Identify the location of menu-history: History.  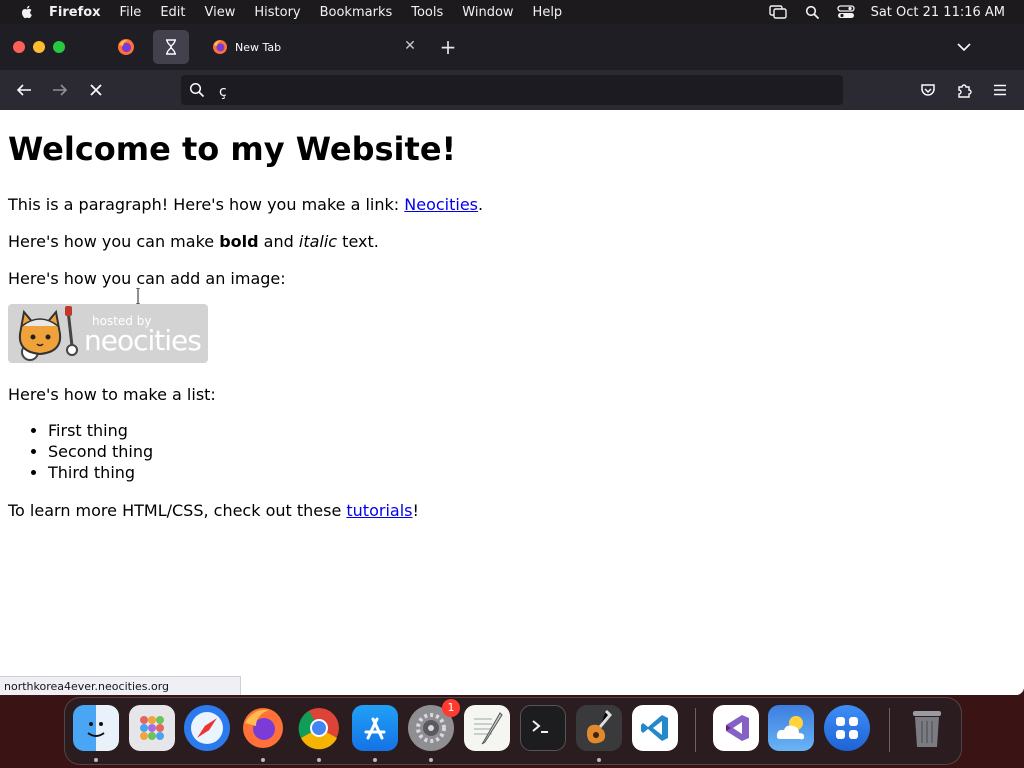
(277, 12).